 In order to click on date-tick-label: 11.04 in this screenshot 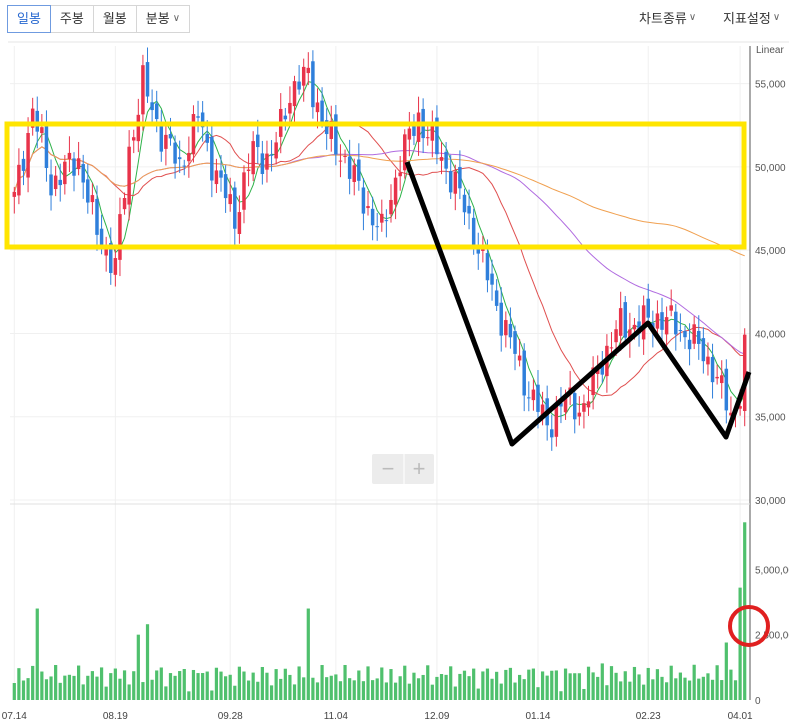, I will do `click(336, 716)`.